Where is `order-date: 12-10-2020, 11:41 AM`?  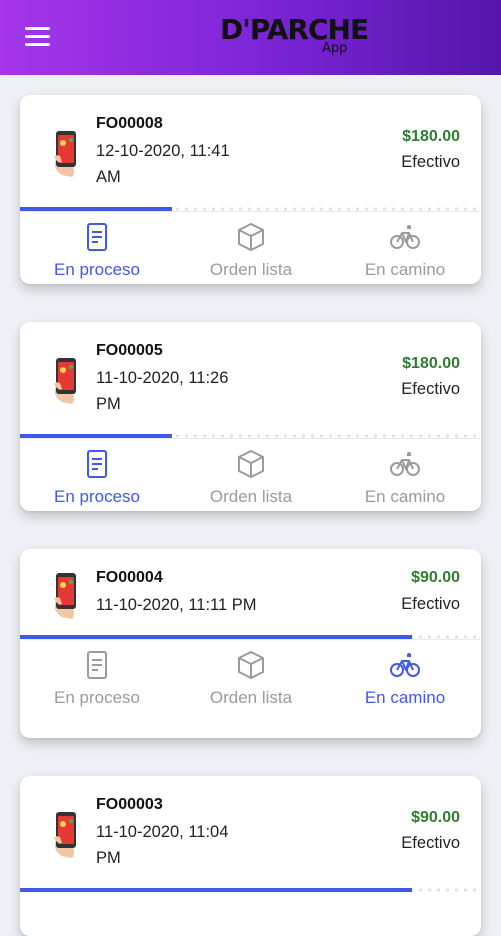 order-date: 12-10-2020, 11:41 AM is located at coordinates (163, 164).